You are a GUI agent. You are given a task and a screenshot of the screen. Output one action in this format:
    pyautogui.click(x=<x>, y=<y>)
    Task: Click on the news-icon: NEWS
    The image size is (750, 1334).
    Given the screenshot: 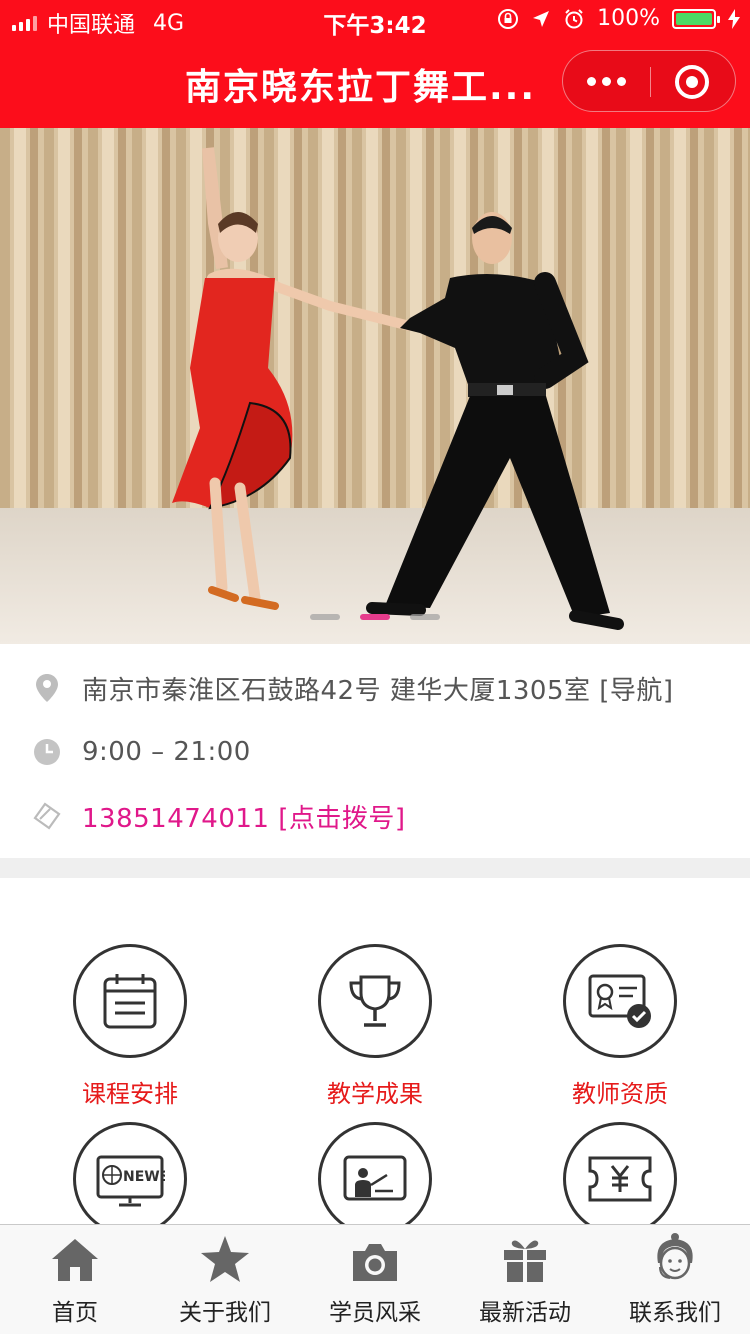 What is the action you would take?
    pyautogui.click(x=130, y=1179)
    